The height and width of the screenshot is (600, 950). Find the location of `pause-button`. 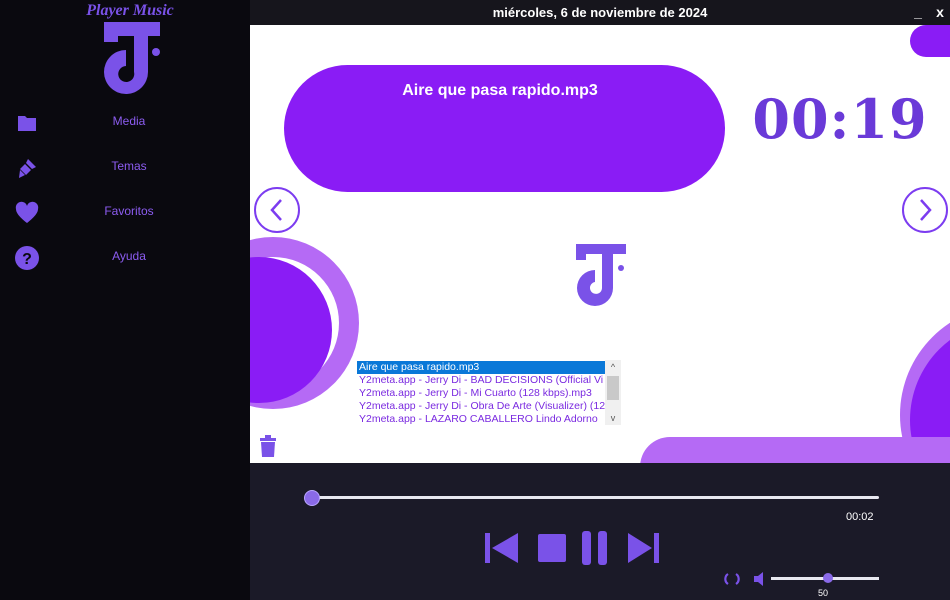

pause-button is located at coordinates (595, 548).